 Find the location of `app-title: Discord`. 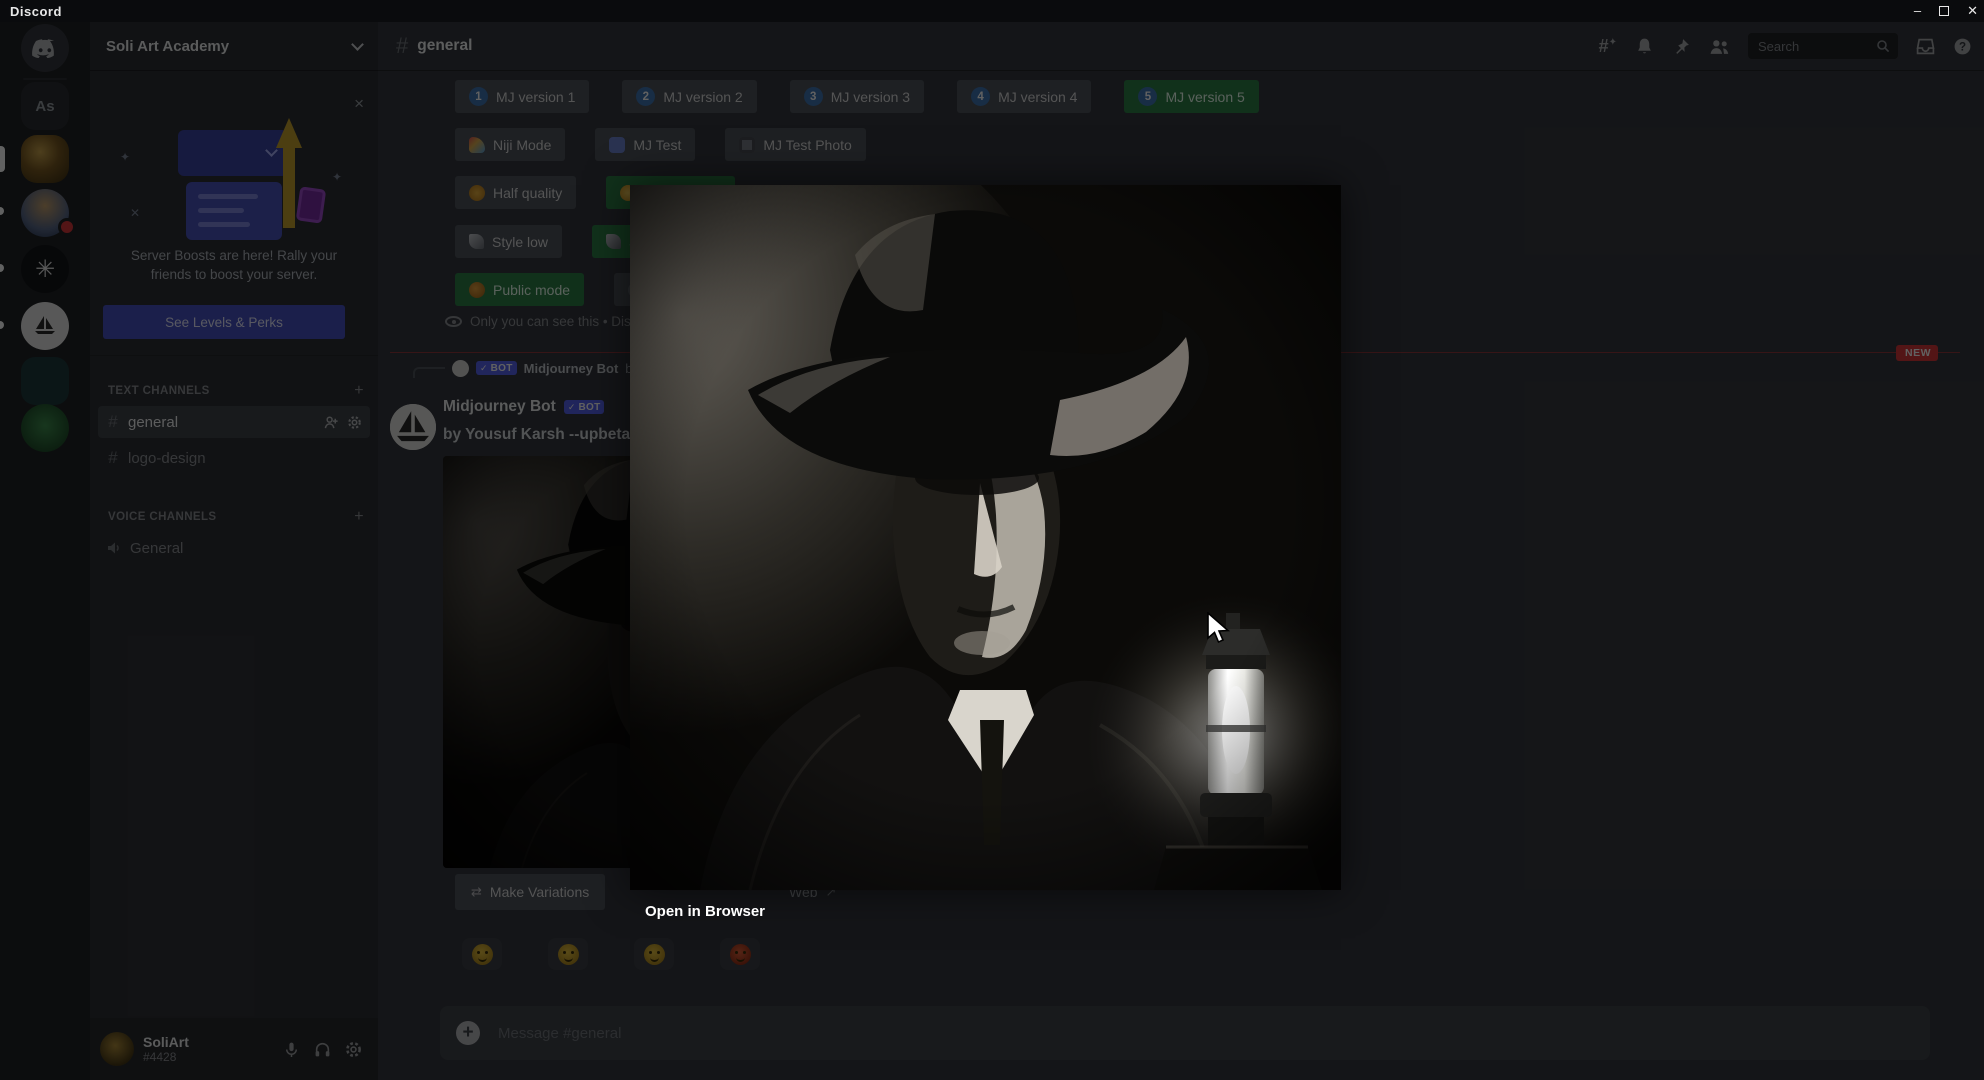

app-title: Discord is located at coordinates (36, 11).